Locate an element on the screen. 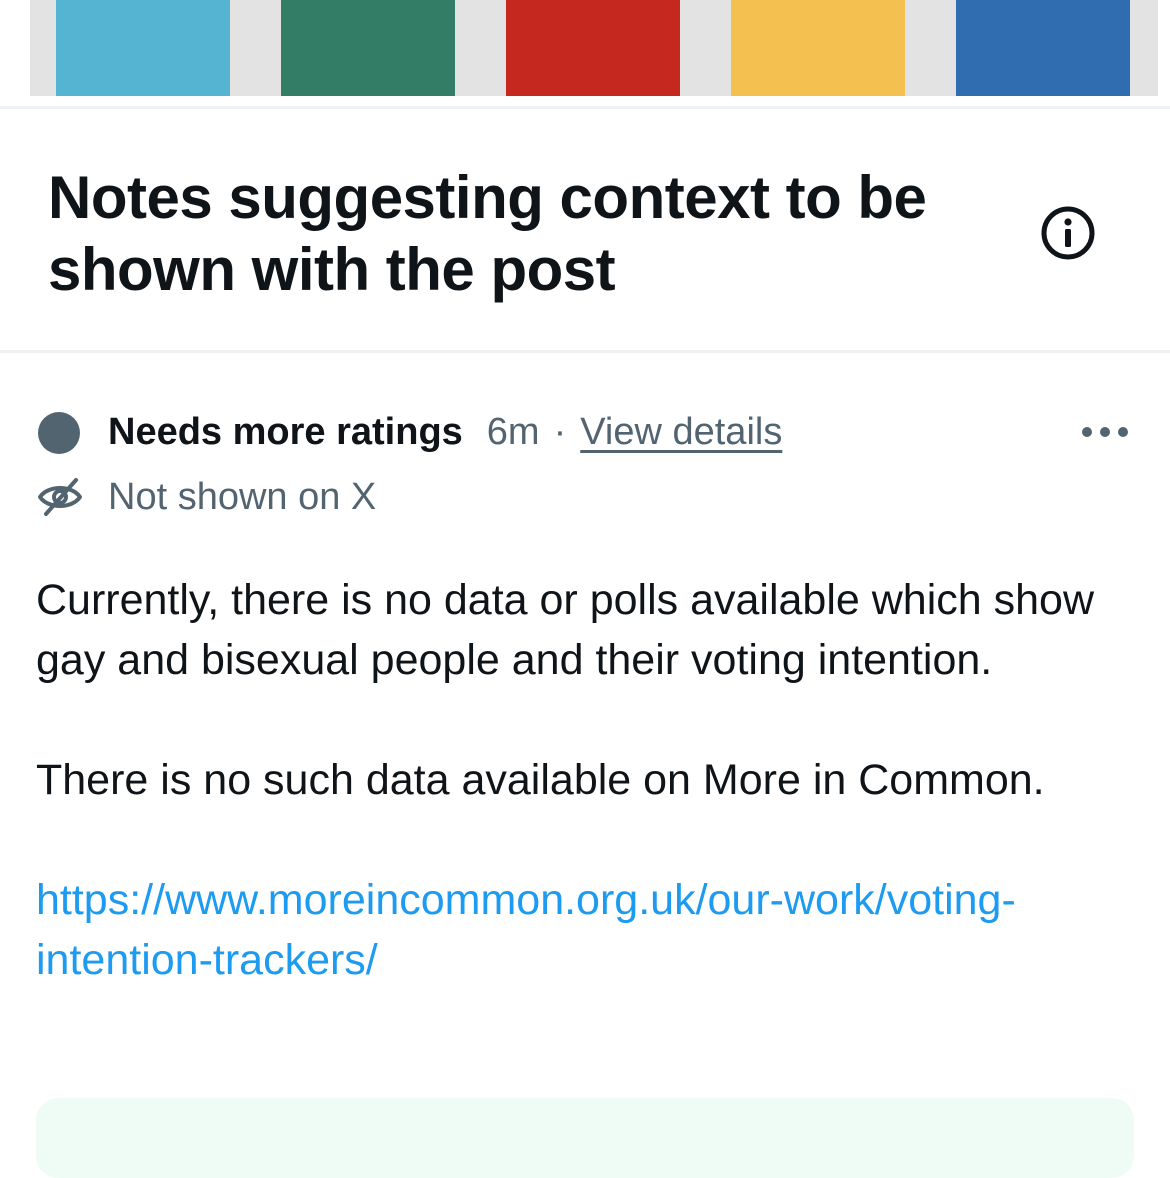  post-image-color-bars is located at coordinates (594, 48).